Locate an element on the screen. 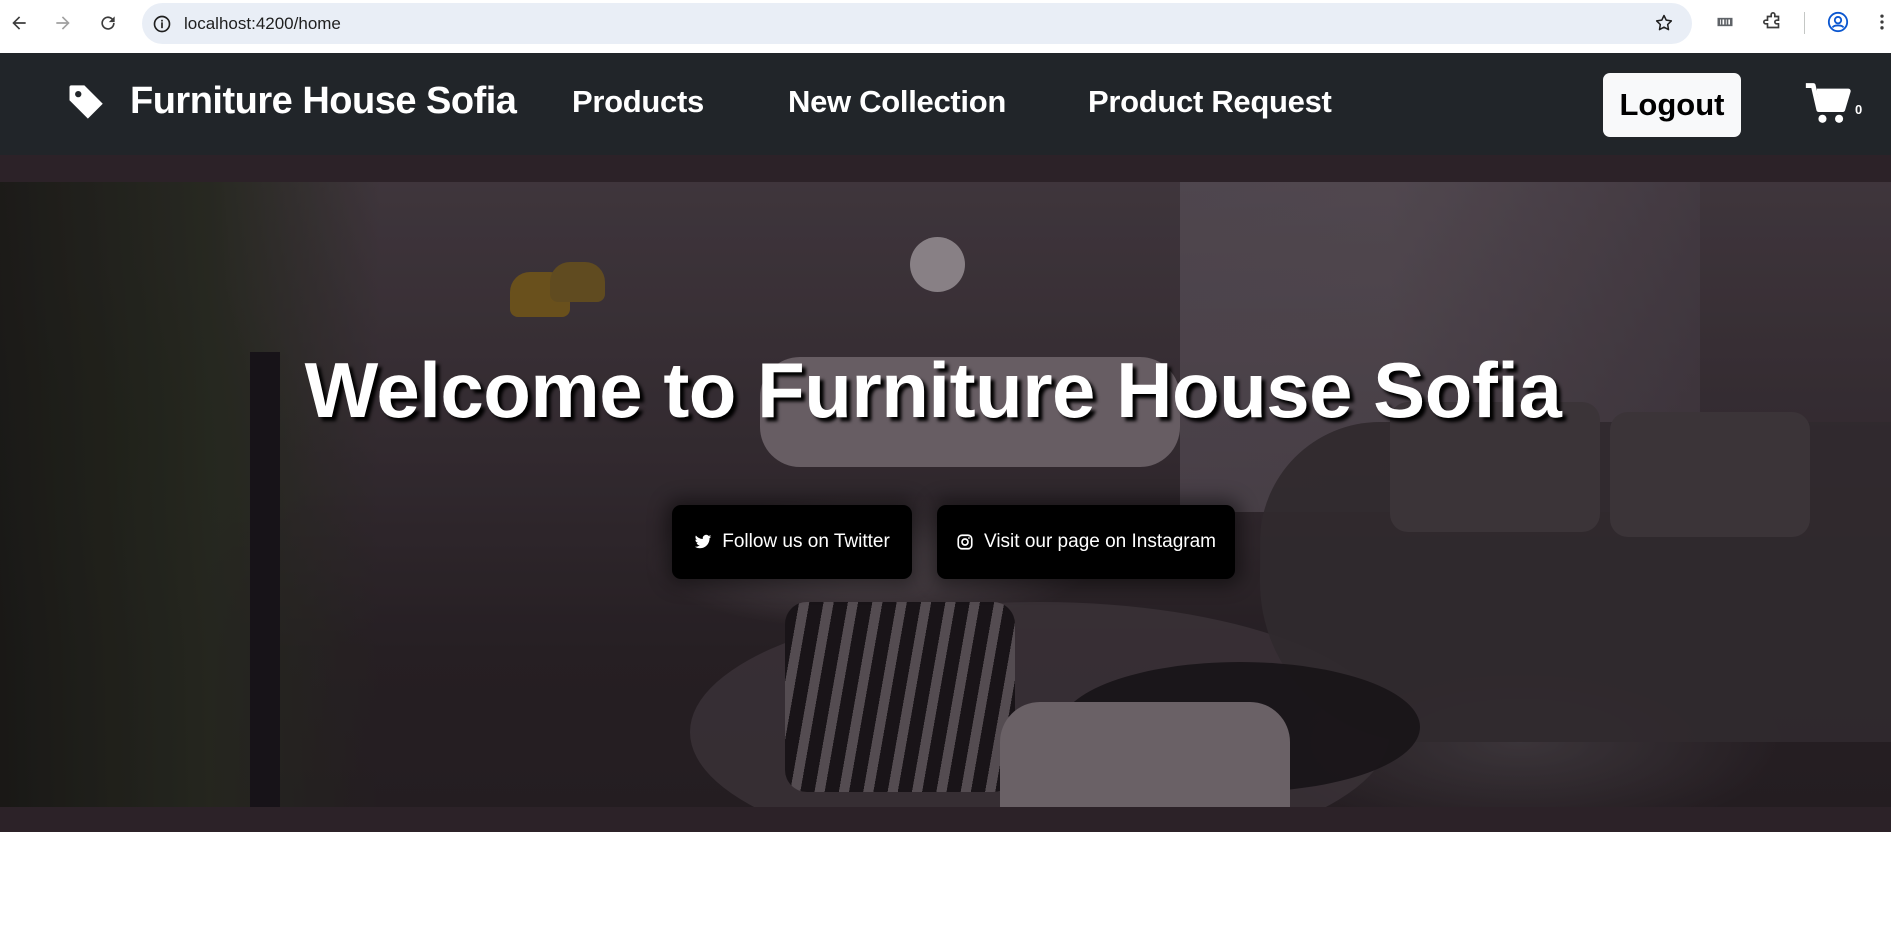  kebab-menu-icon is located at coordinates (1881, 22).